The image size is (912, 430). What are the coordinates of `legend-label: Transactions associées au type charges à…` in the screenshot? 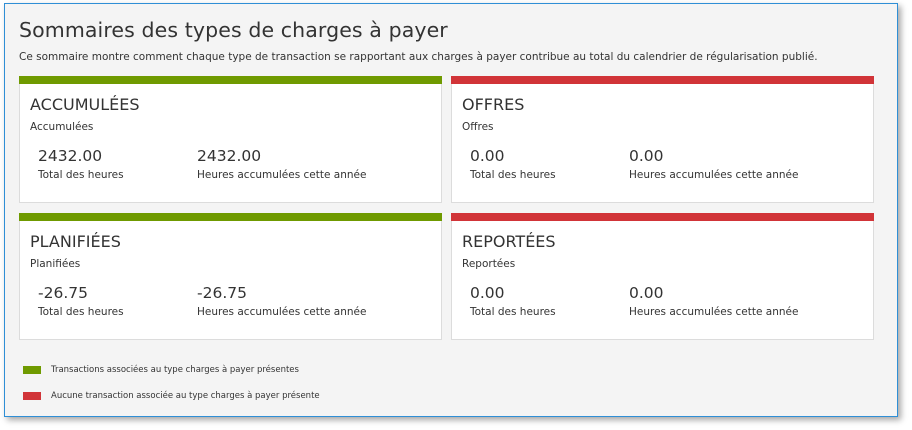 It's located at (175, 370).